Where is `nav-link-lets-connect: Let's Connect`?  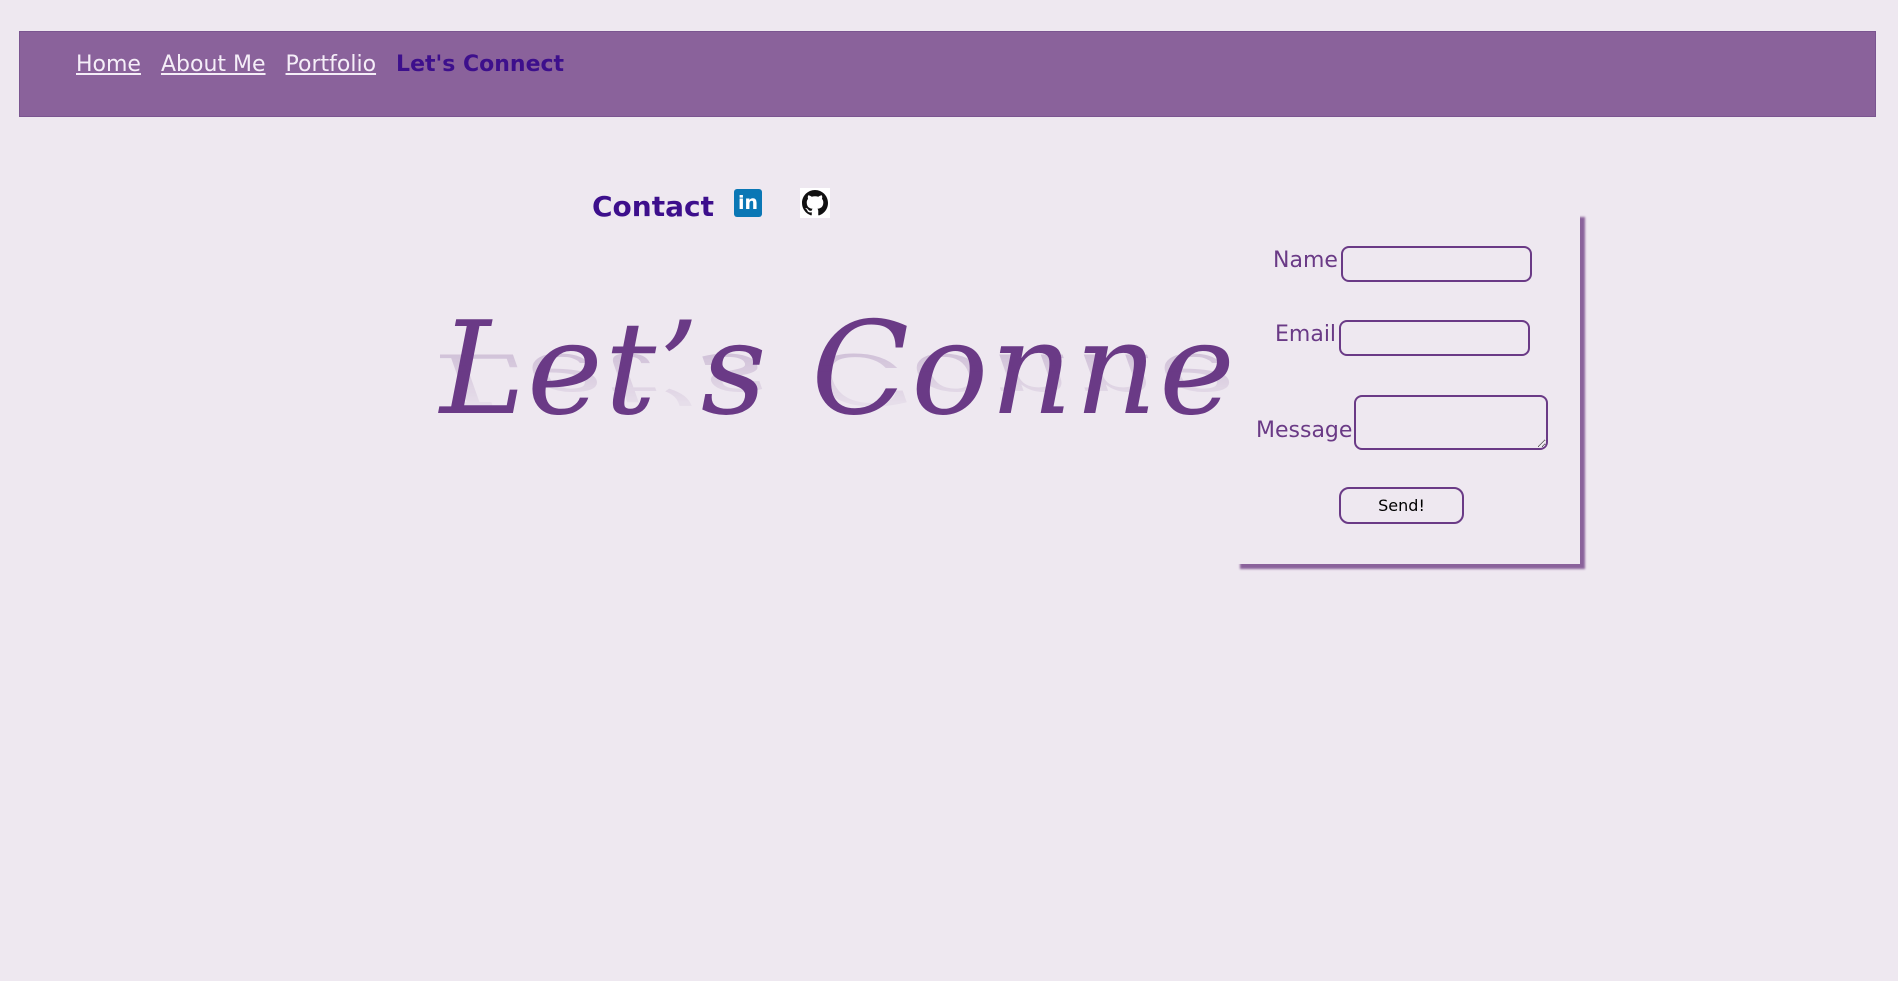 nav-link-lets-connect: Let's Connect is located at coordinates (480, 64).